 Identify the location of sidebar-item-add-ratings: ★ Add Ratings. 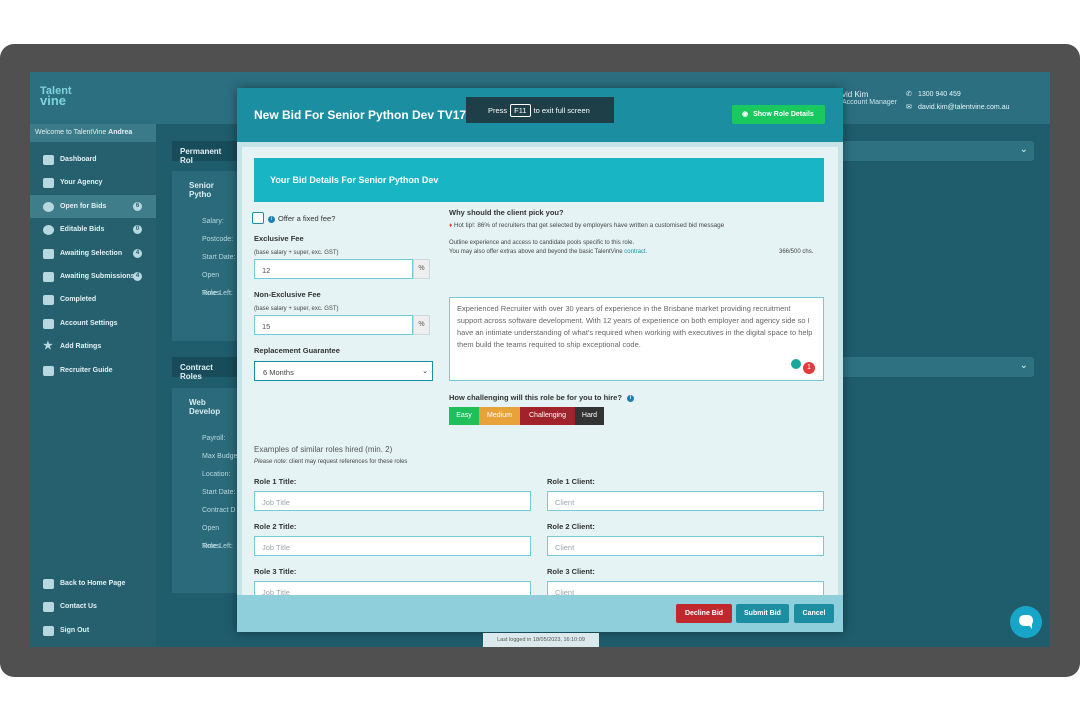
(93, 346).